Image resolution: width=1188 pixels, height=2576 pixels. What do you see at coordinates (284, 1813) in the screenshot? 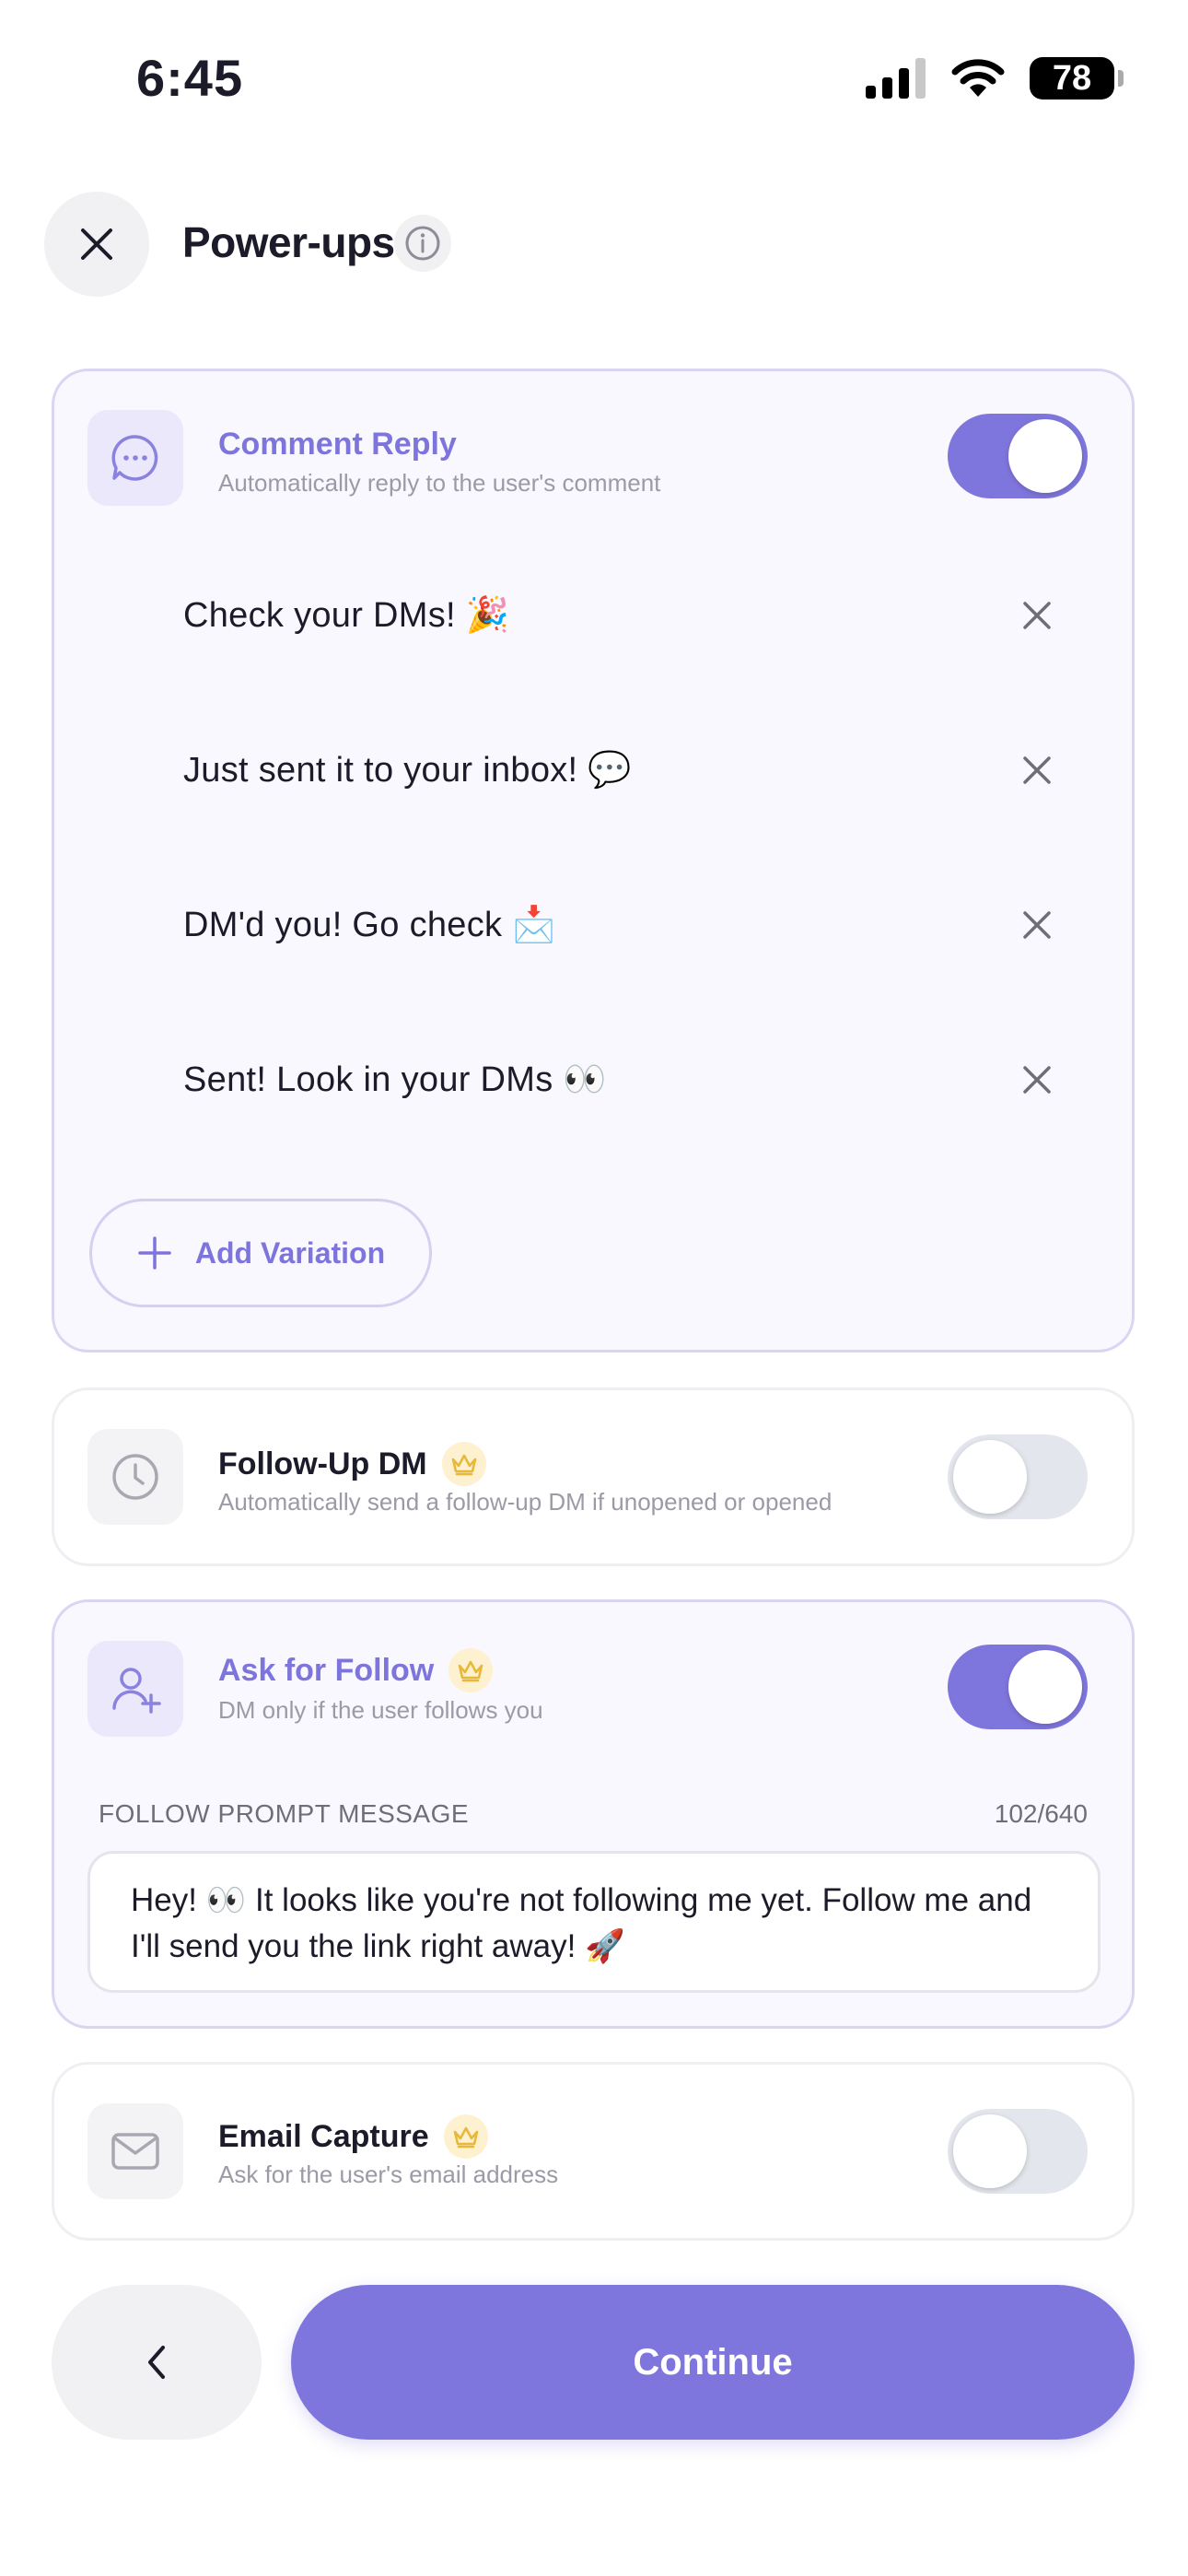
I see `follow-prompt-label: FOLLOW PROMPT MESSAGE` at bounding box center [284, 1813].